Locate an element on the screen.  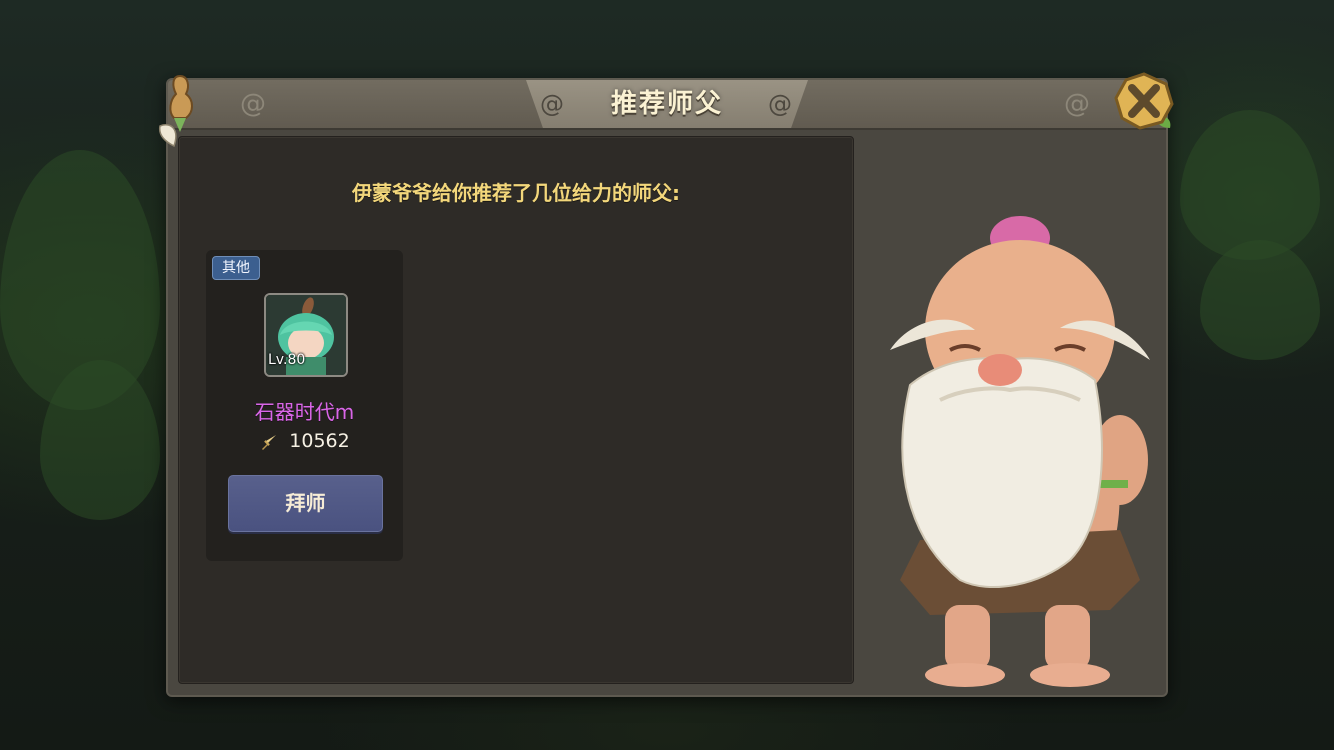
master-name: 石器时代m is located at coordinates (304, 412).